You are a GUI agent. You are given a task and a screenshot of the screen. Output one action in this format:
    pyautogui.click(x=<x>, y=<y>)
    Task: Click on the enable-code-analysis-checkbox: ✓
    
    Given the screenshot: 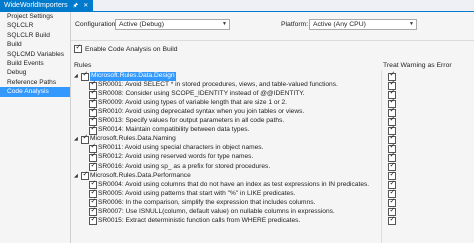 What is the action you would take?
    pyautogui.click(x=78, y=48)
    